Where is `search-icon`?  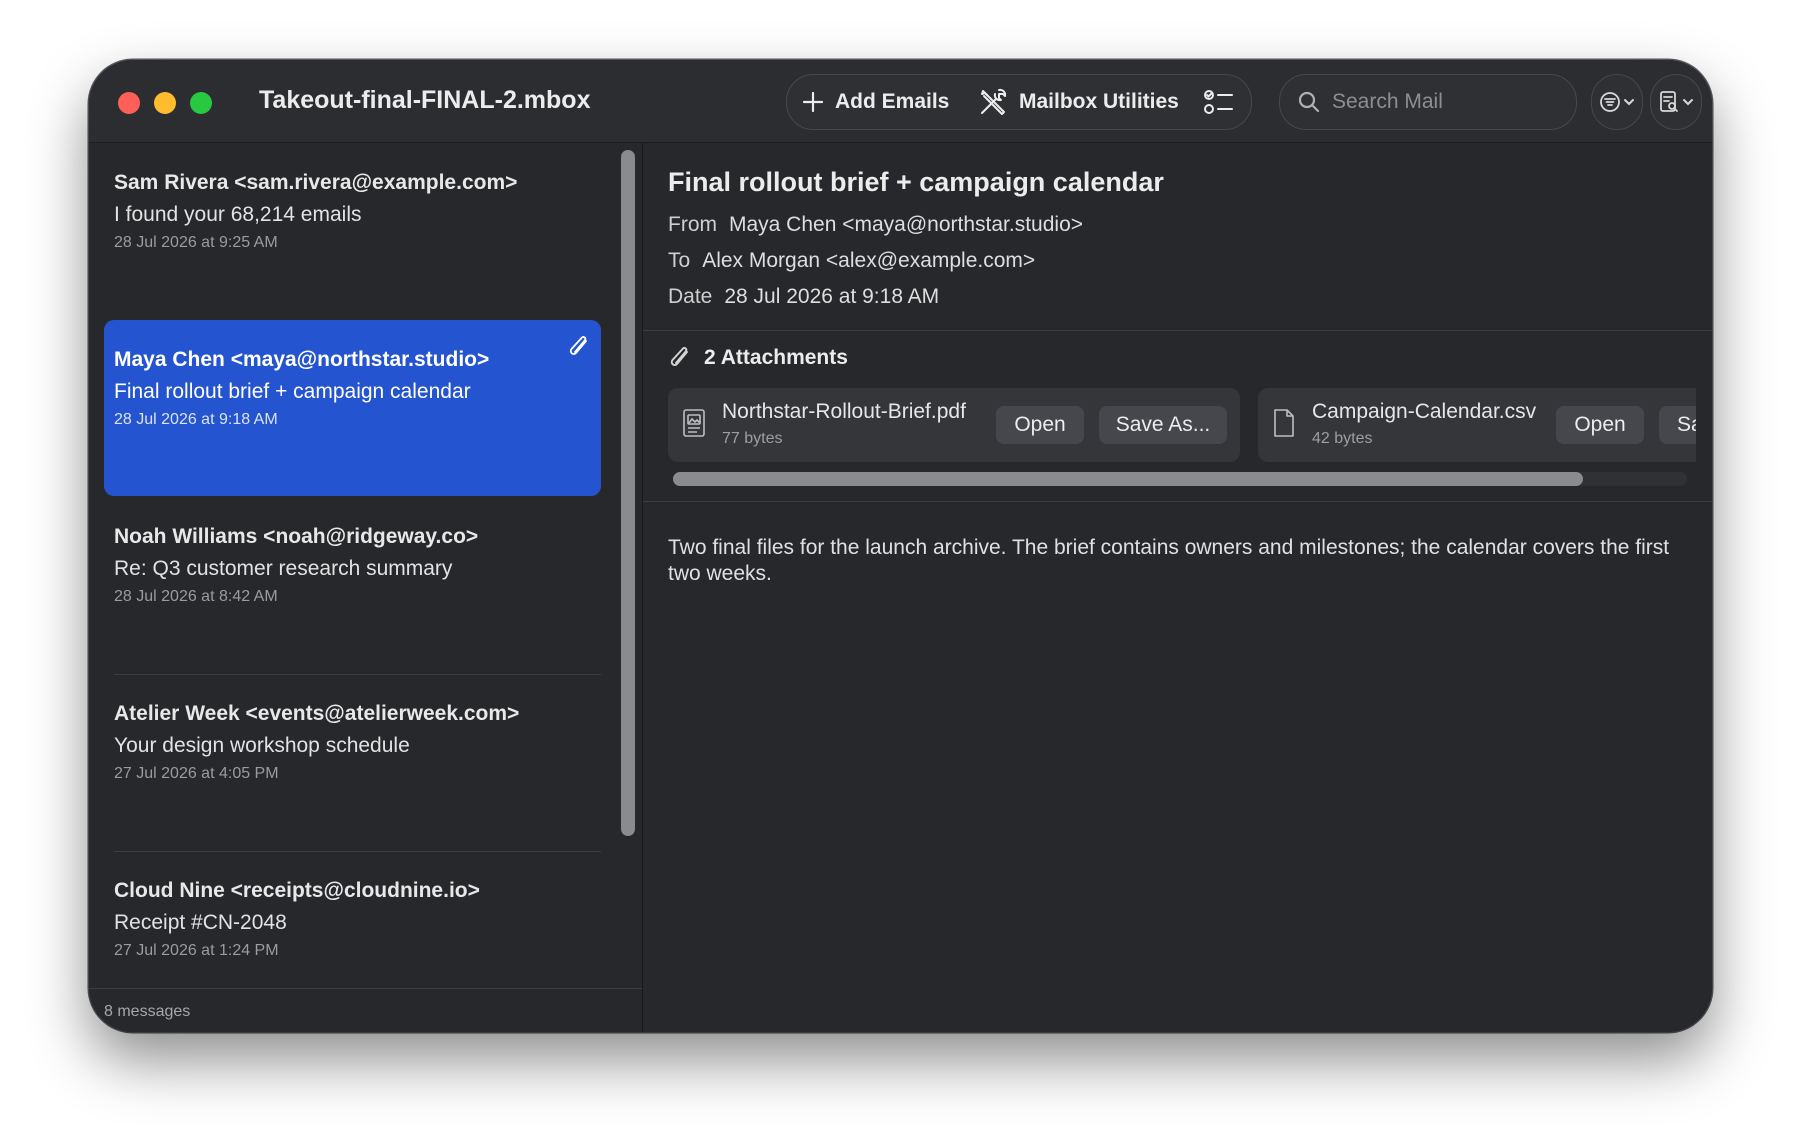 search-icon is located at coordinates (1309, 102).